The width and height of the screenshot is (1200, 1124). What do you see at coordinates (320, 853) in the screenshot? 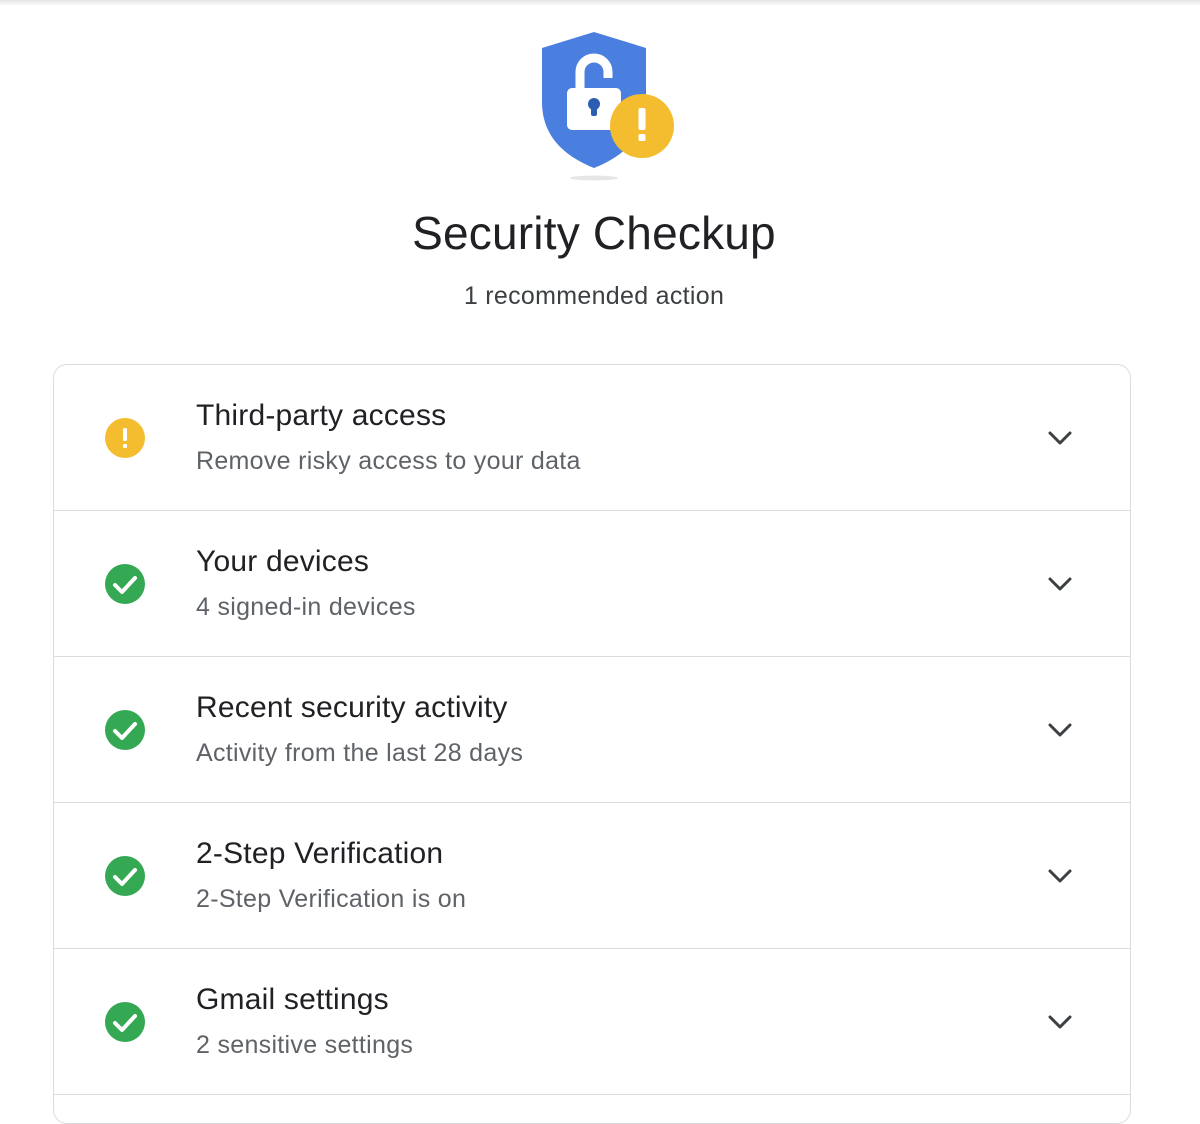
I see `item-title: 2-Step Verification` at bounding box center [320, 853].